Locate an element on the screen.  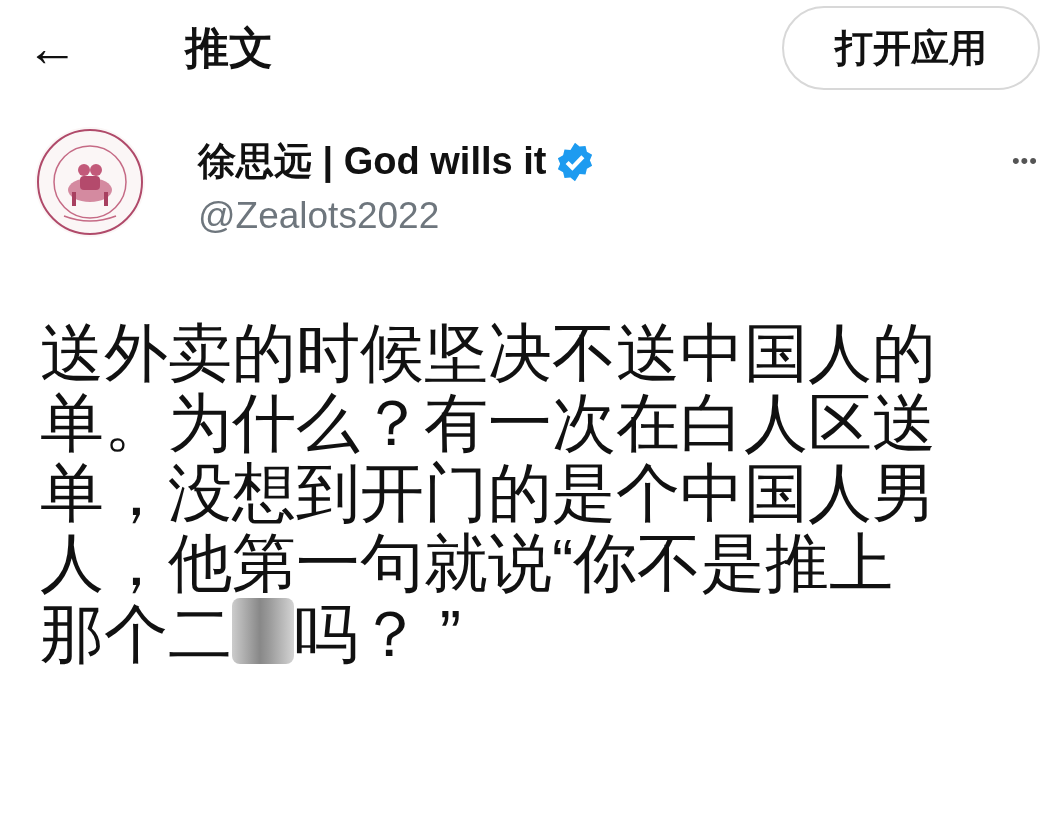
page-title: 推文 is located at coordinates (229, 47).